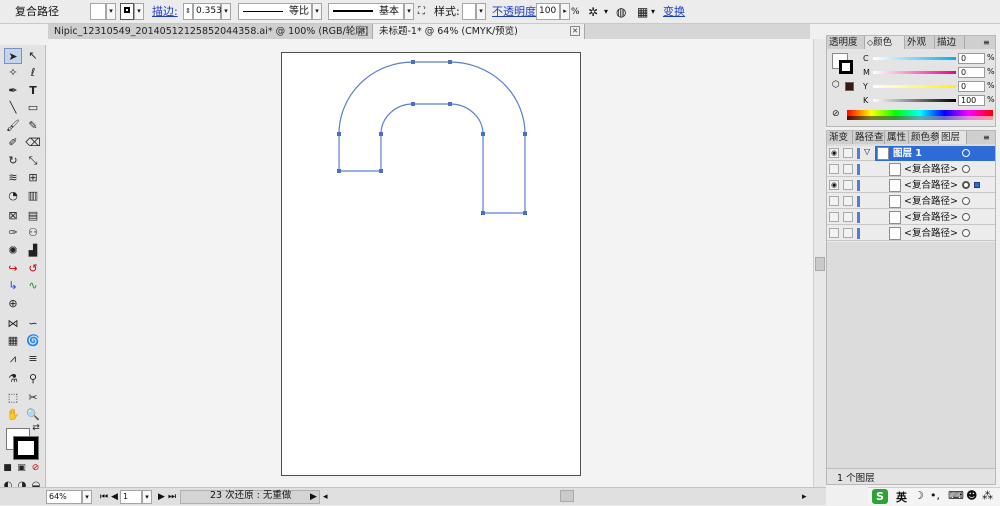 Image resolution: width=1000 pixels, height=506 pixels. I want to click on tab-layers: 图层, so click(953, 137).